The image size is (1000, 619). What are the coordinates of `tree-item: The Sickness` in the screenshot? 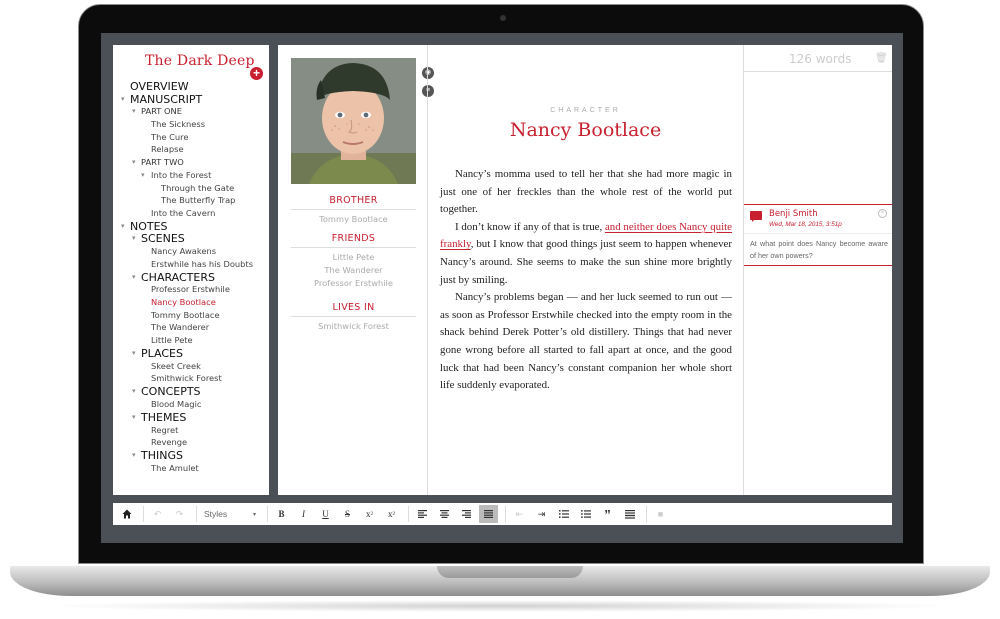 It's located at (191, 125).